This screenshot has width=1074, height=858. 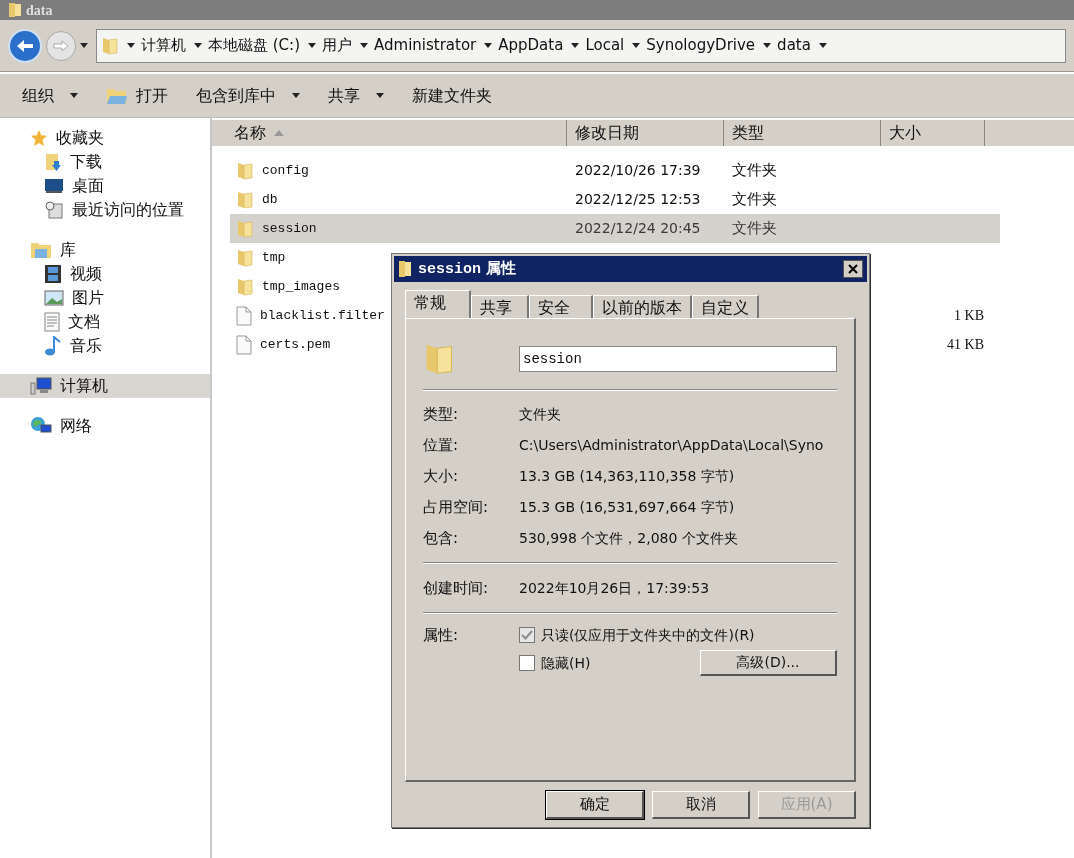 I want to click on modified-date: 2022/10/26 17:39, so click(x=638, y=170).